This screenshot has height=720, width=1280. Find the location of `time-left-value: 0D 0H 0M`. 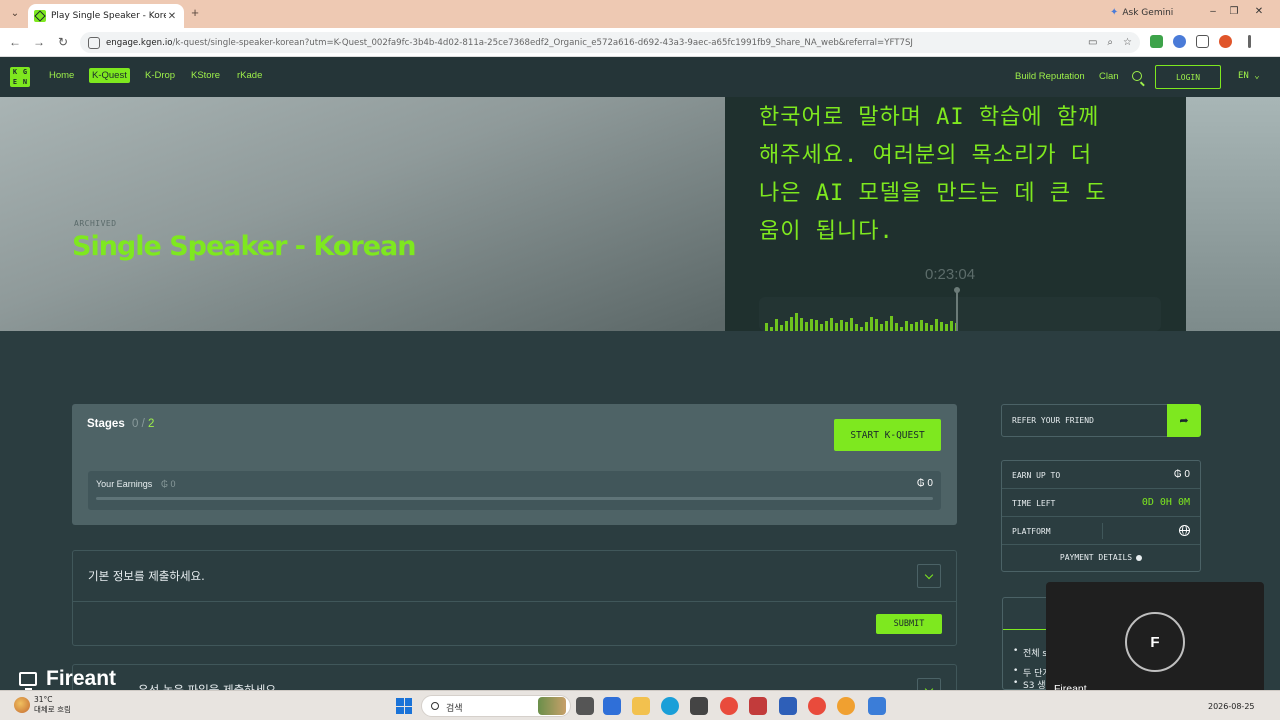

time-left-value: 0D 0H 0M is located at coordinates (1165, 502).